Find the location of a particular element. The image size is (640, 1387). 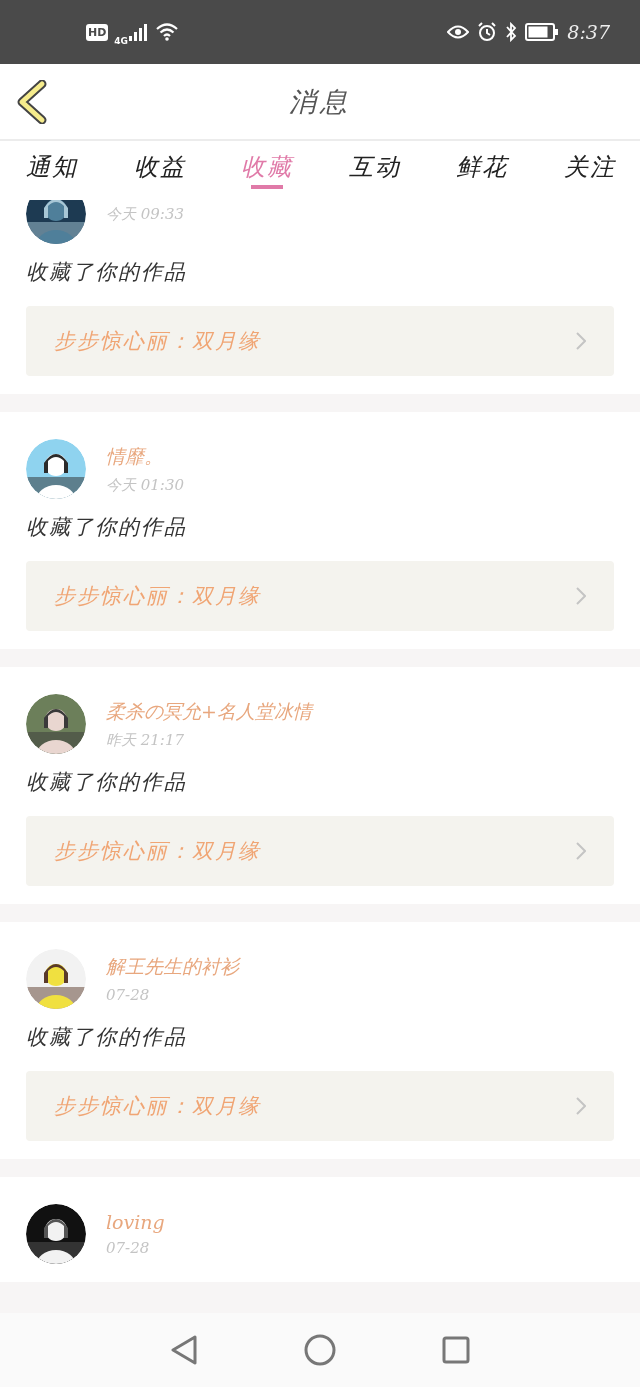

user-name: 情靡。 is located at coordinates (145, 456).